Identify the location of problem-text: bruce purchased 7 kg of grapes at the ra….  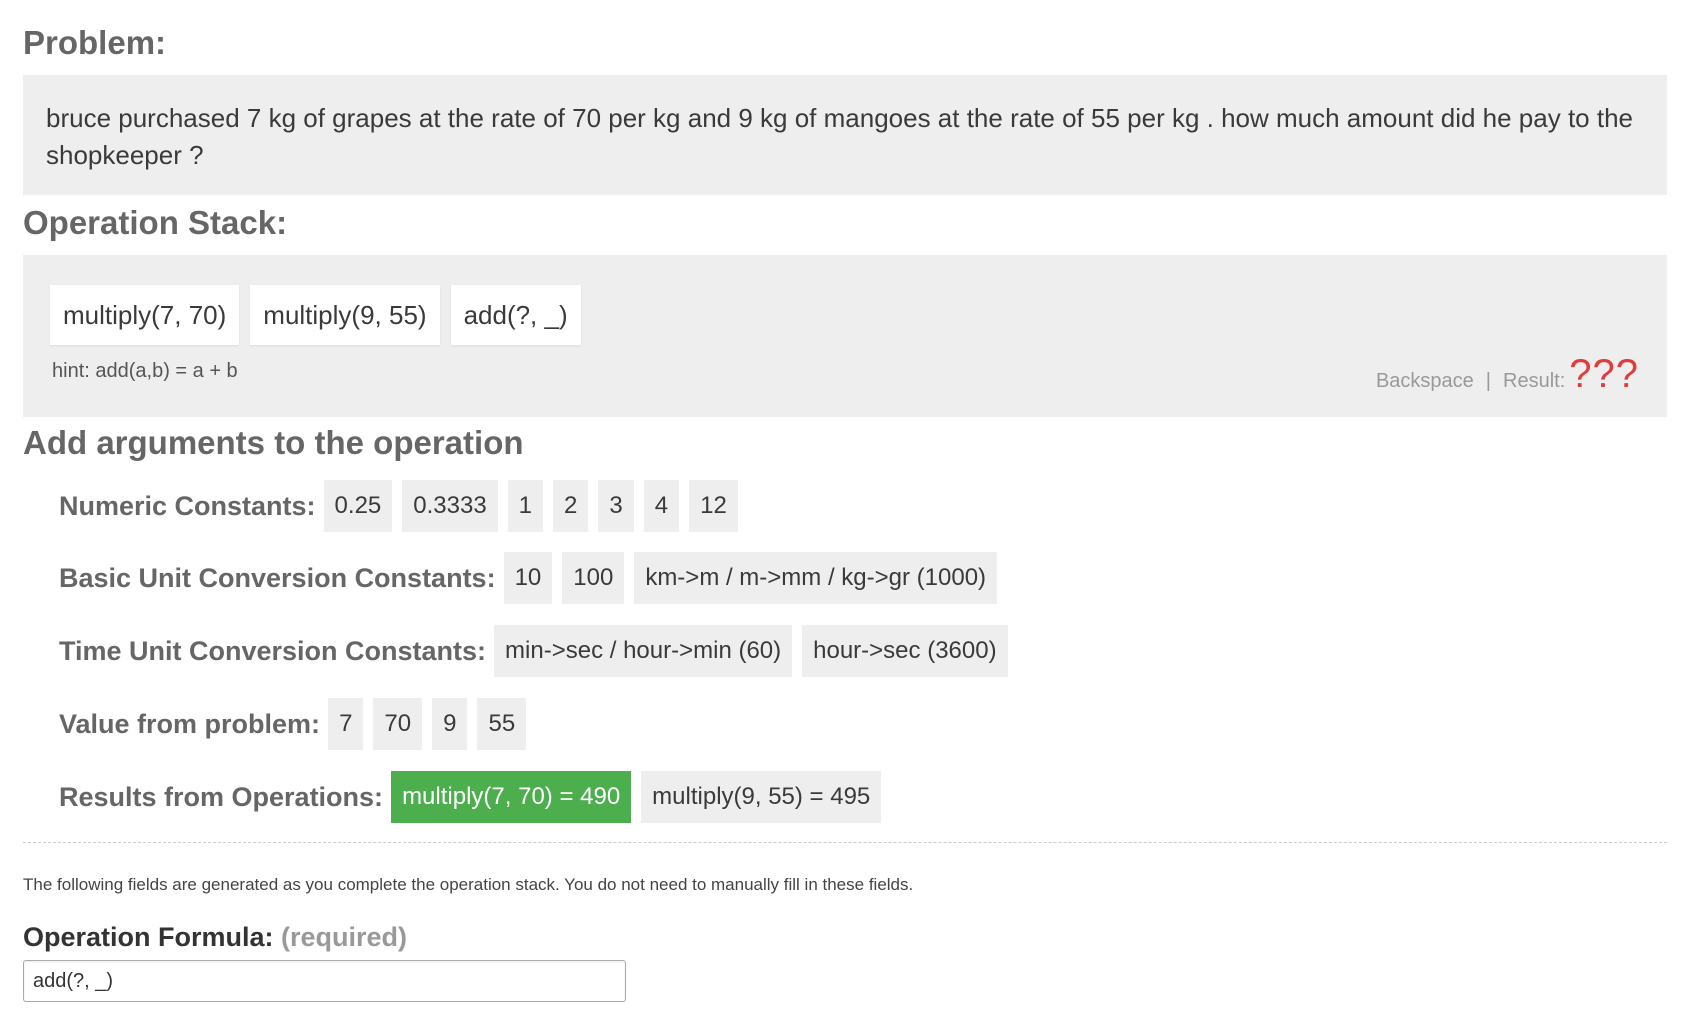
(840, 136).